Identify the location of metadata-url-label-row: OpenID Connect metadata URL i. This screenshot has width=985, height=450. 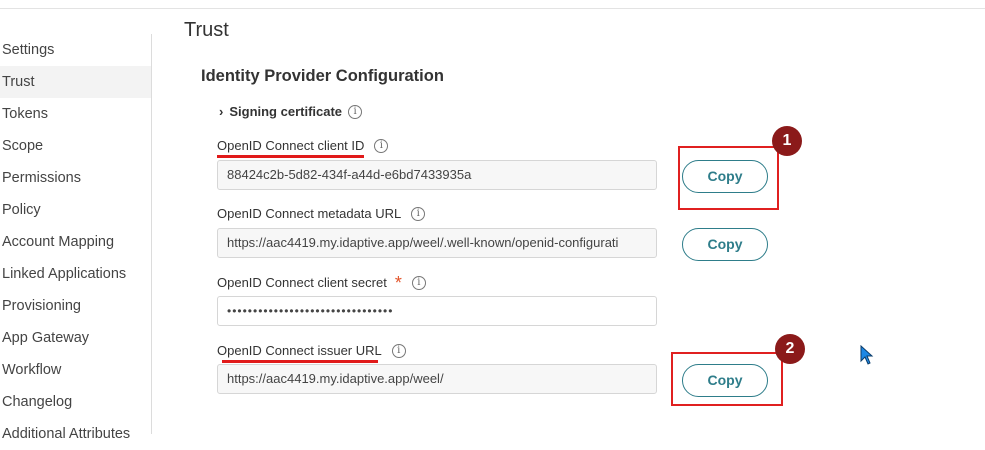
(321, 213).